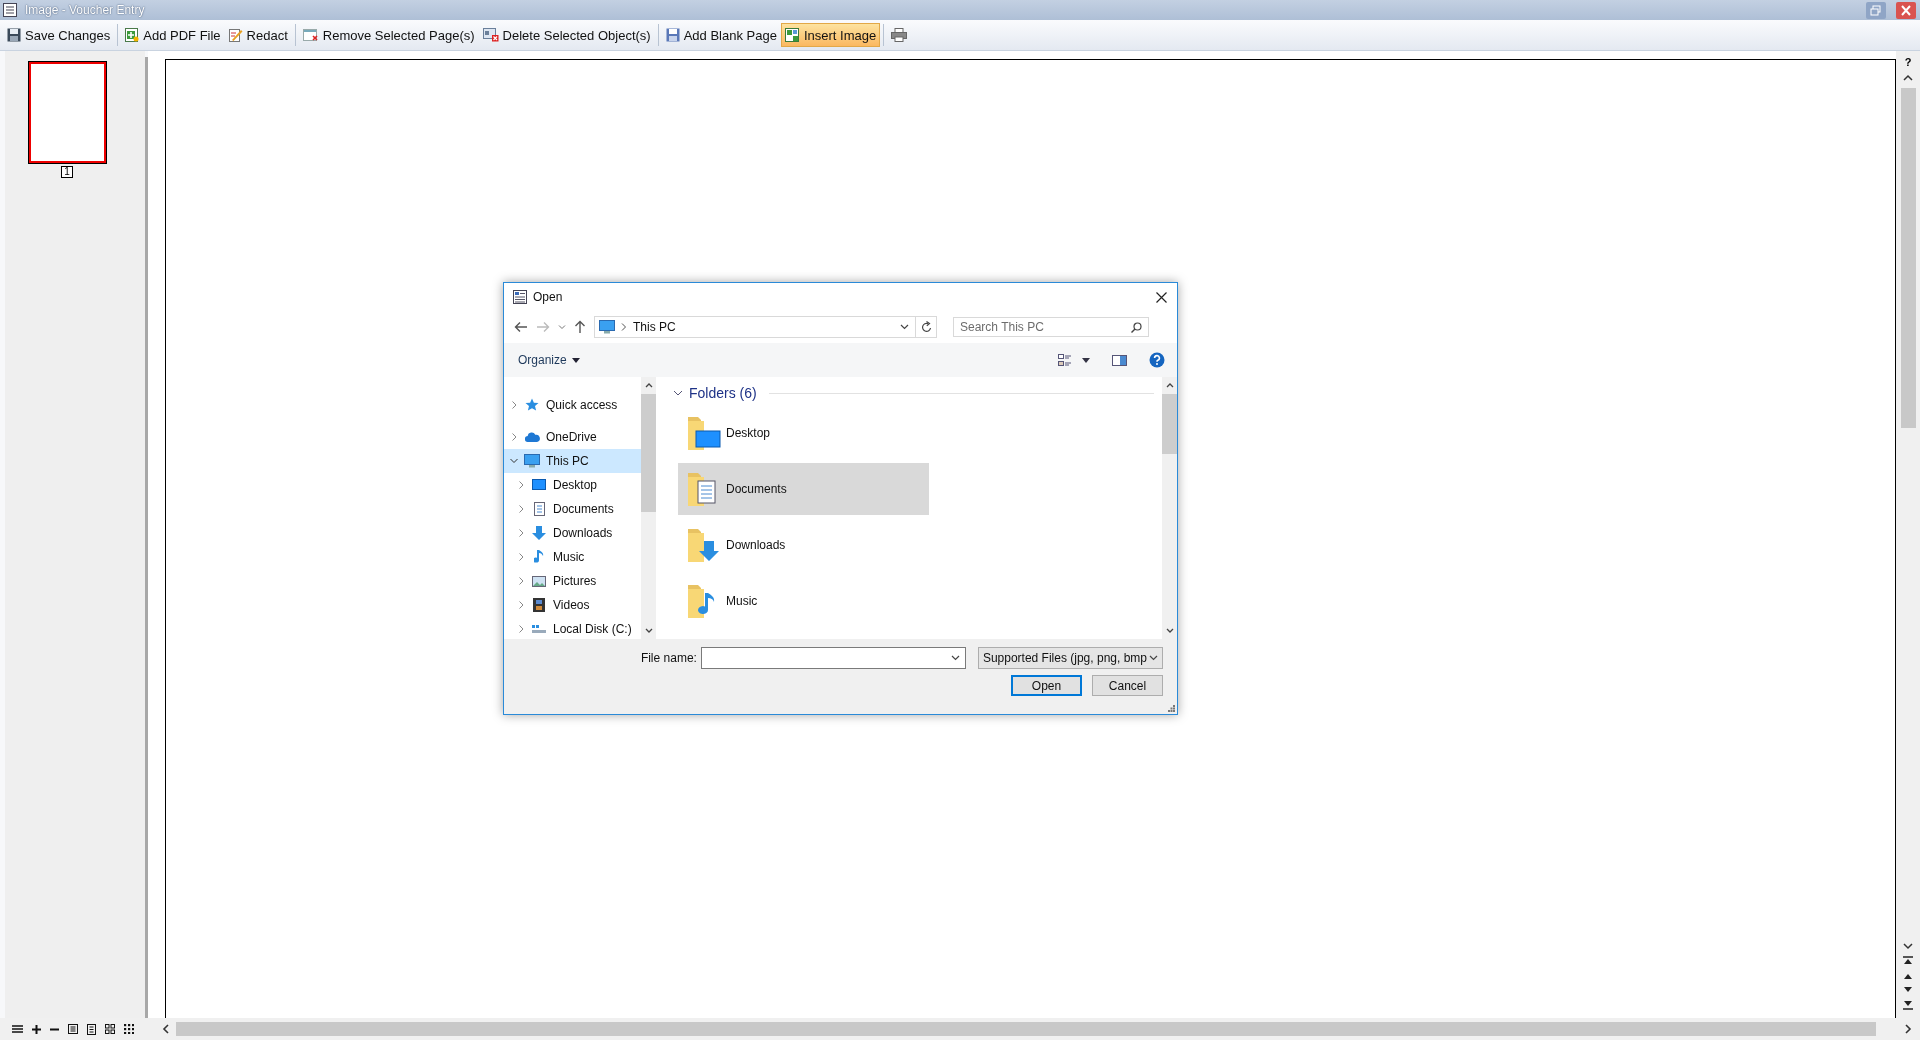  I want to click on resize-grip-icon, so click(1171, 708).